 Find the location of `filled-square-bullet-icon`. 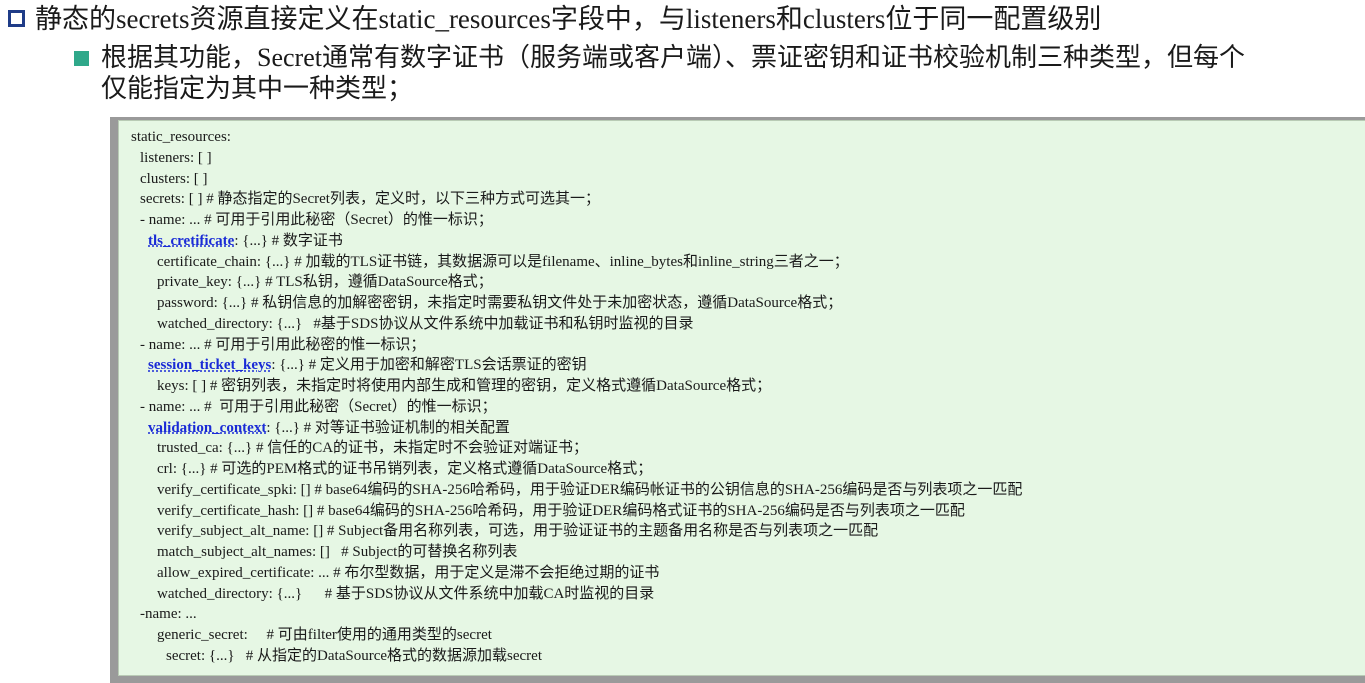

filled-square-bullet-icon is located at coordinates (81, 58).